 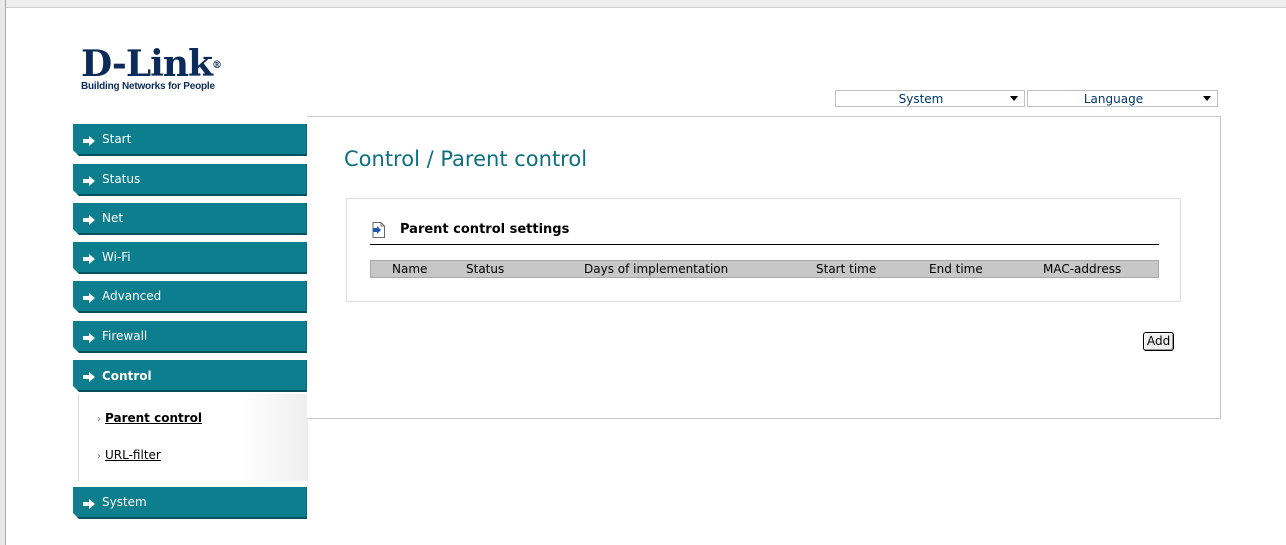 I want to click on column-header-mac-address: MAC-address, so click(x=1082, y=269).